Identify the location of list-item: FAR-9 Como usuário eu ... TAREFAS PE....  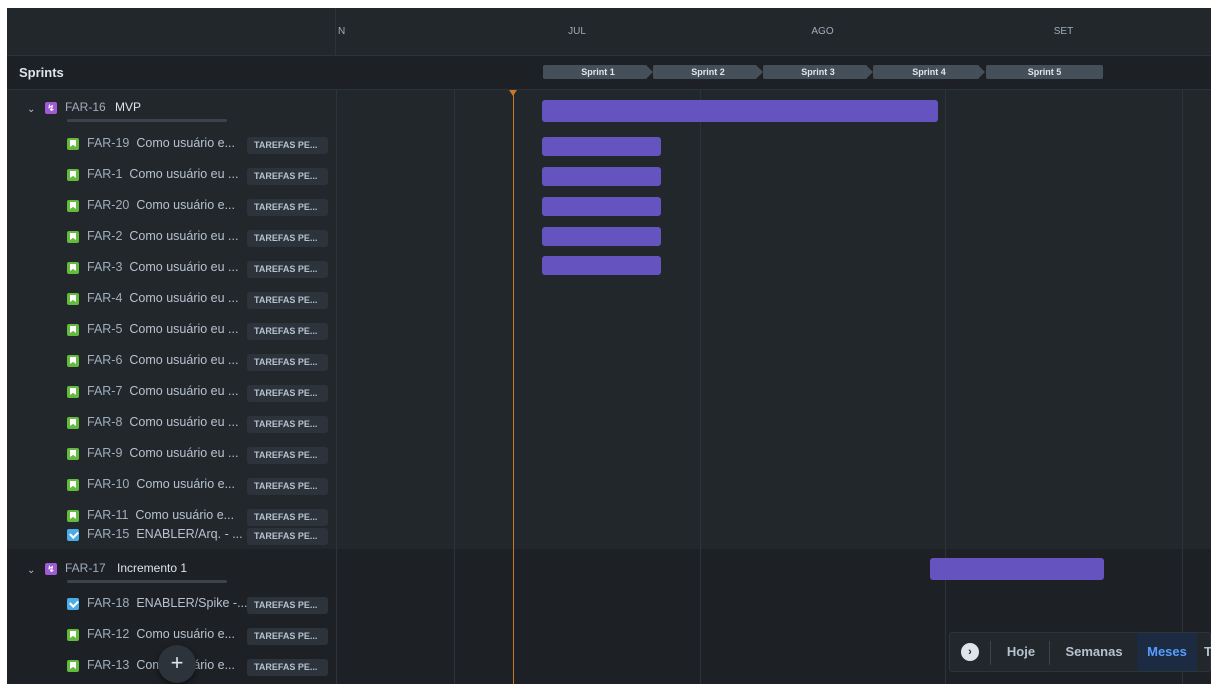
(171, 455).